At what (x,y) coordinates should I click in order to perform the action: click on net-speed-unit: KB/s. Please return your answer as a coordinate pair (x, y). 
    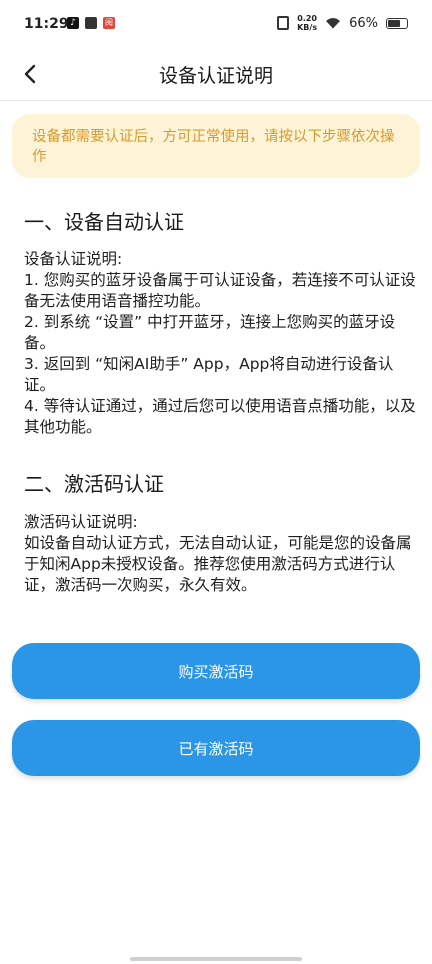
    Looking at the image, I should click on (307, 27).